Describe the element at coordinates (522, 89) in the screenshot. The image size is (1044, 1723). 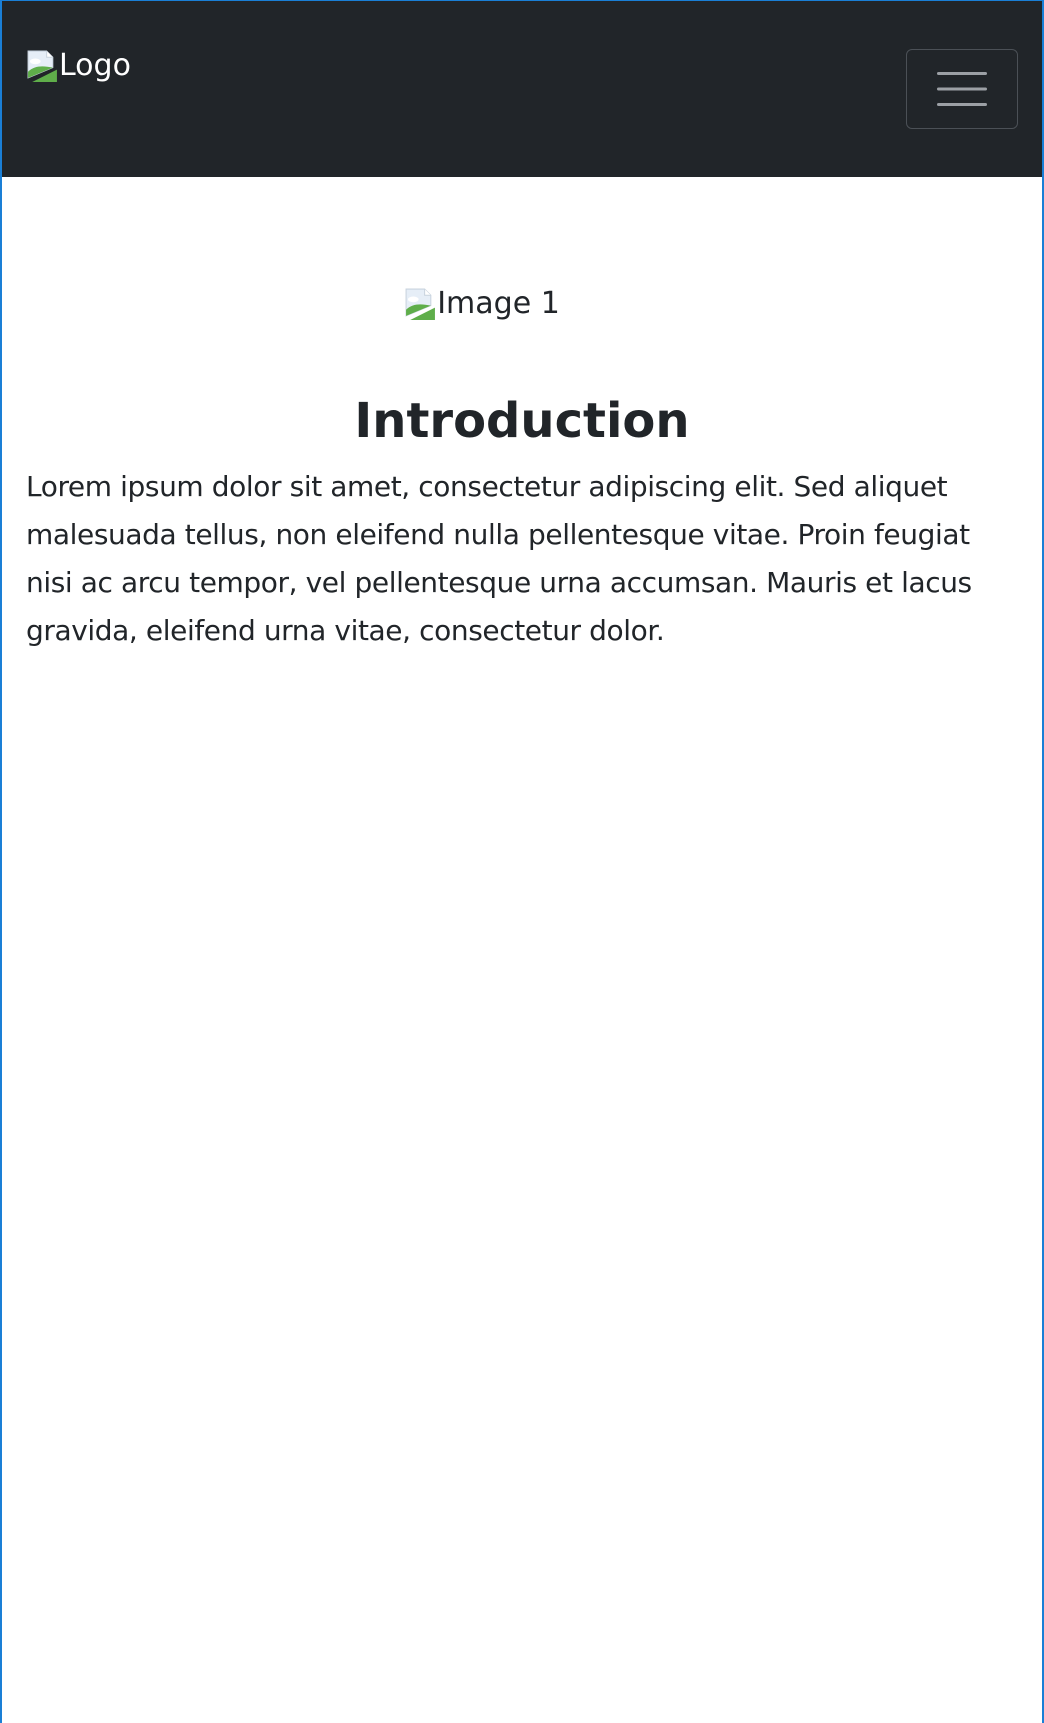
I see `navbar: Logo` at that location.